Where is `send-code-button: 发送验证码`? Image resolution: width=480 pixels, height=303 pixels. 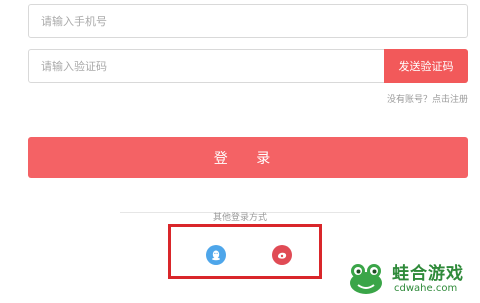
send-code-button: 发送验证码 is located at coordinates (426, 66).